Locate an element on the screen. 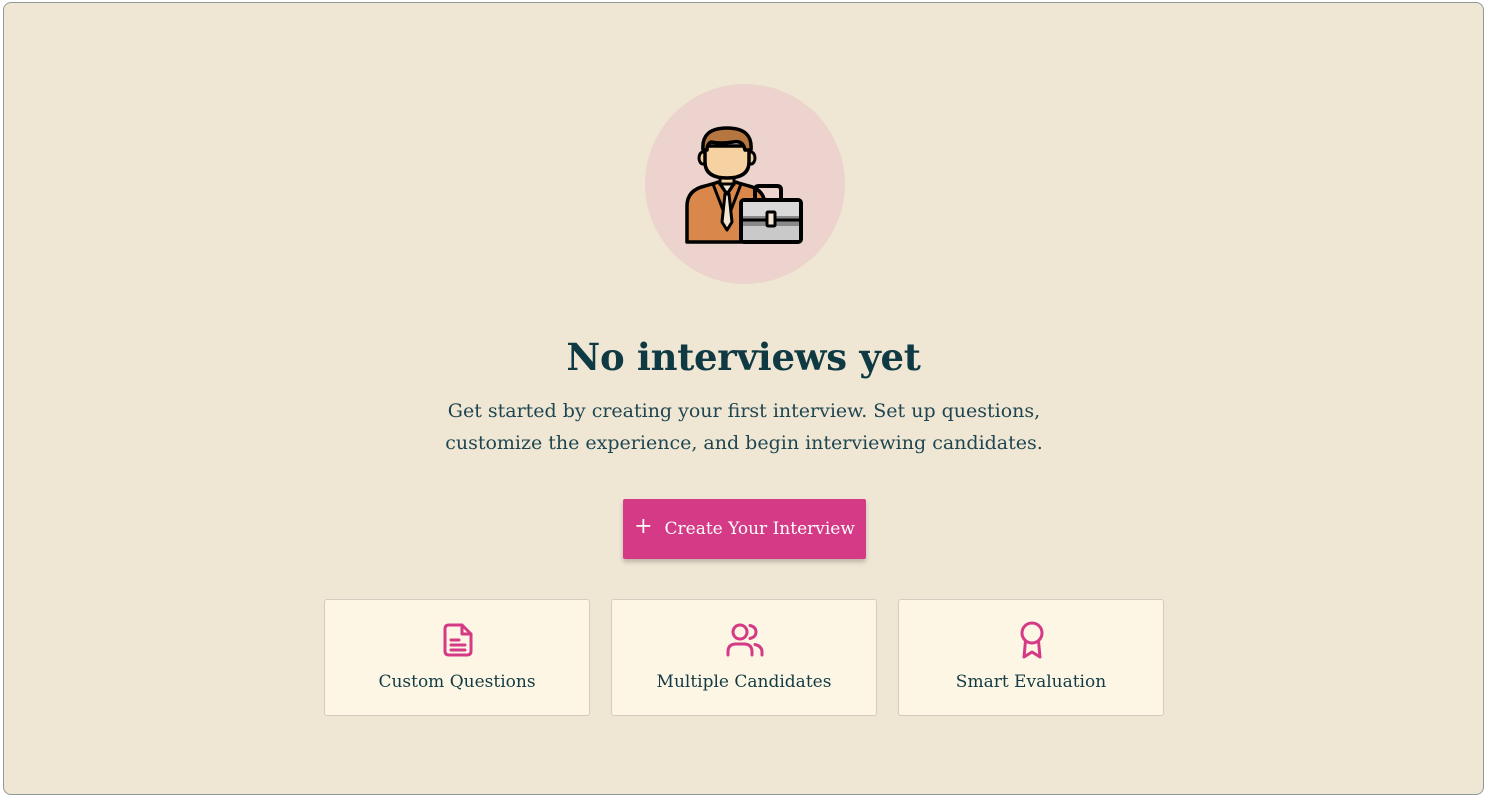 Image resolution: width=1485 pixels, height=796 pixels. feature-card-smart-evaluation: Smart Evaluation is located at coordinates (1031, 657).